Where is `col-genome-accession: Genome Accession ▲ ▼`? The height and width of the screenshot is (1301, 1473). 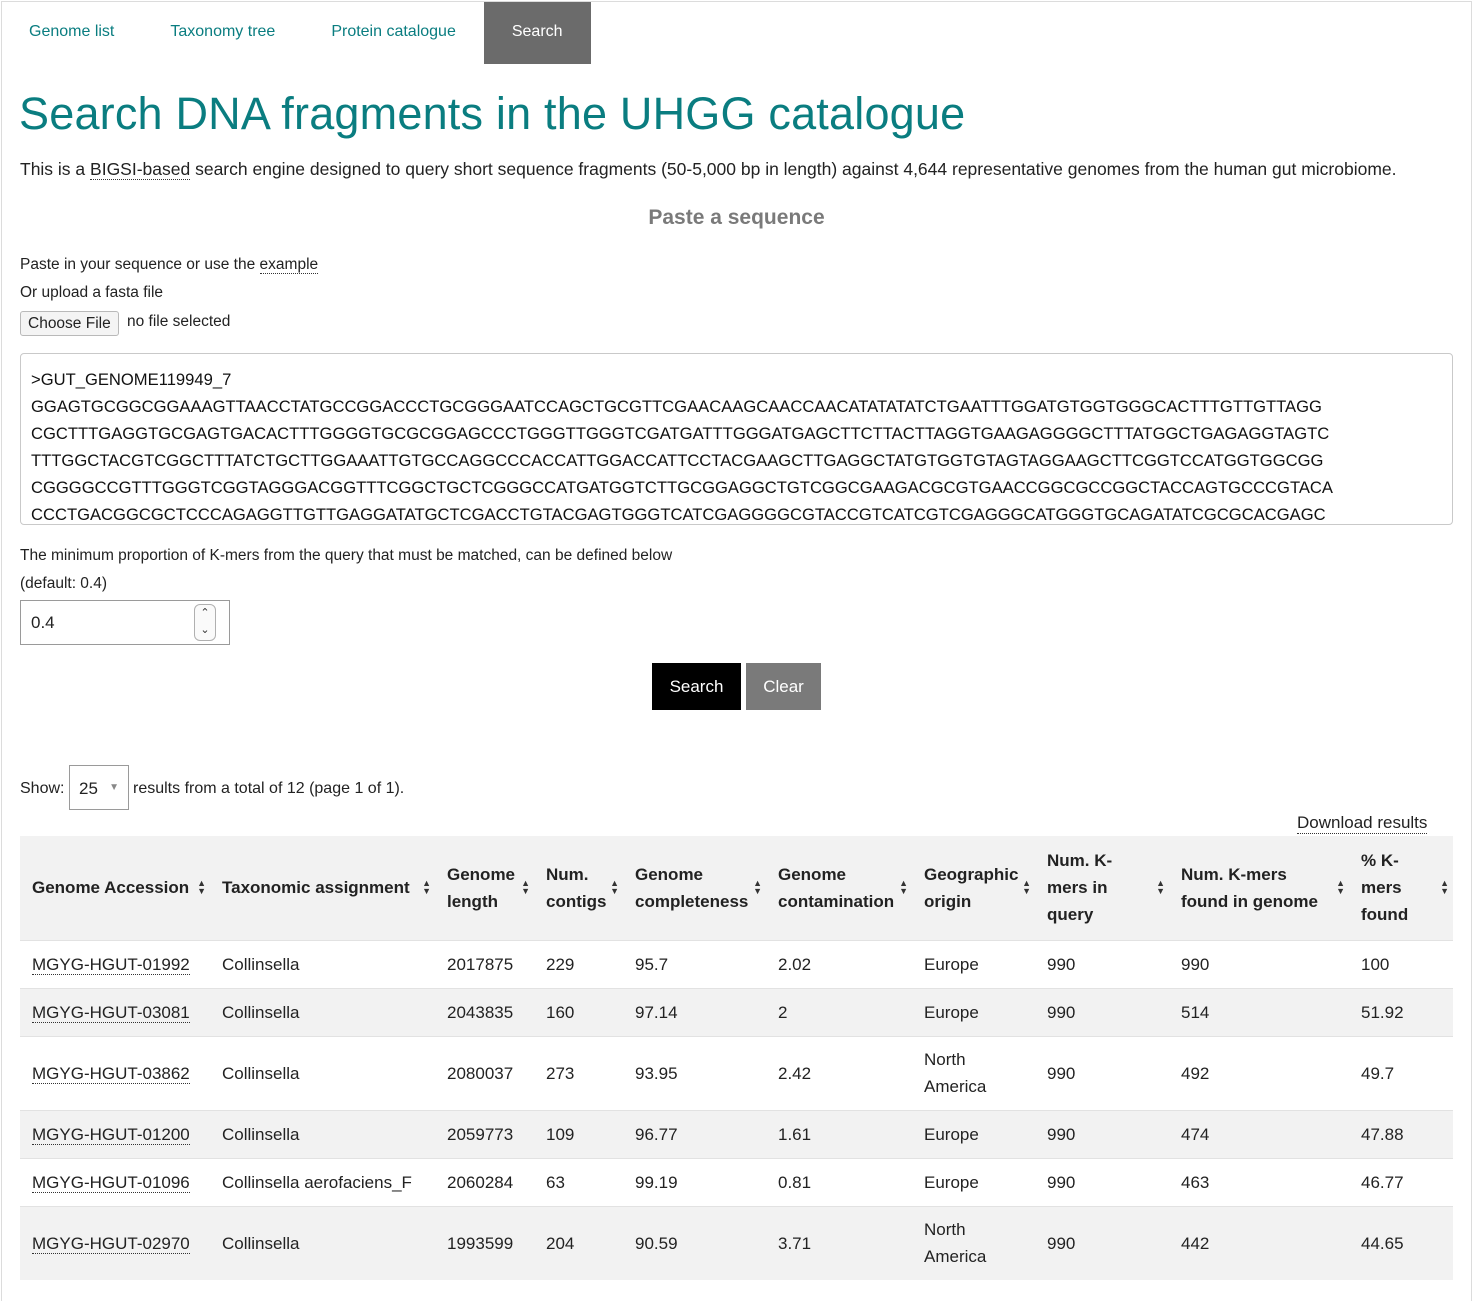 col-genome-accession: Genome Accession ▲ ▼ is located at coordinates (115, 888).